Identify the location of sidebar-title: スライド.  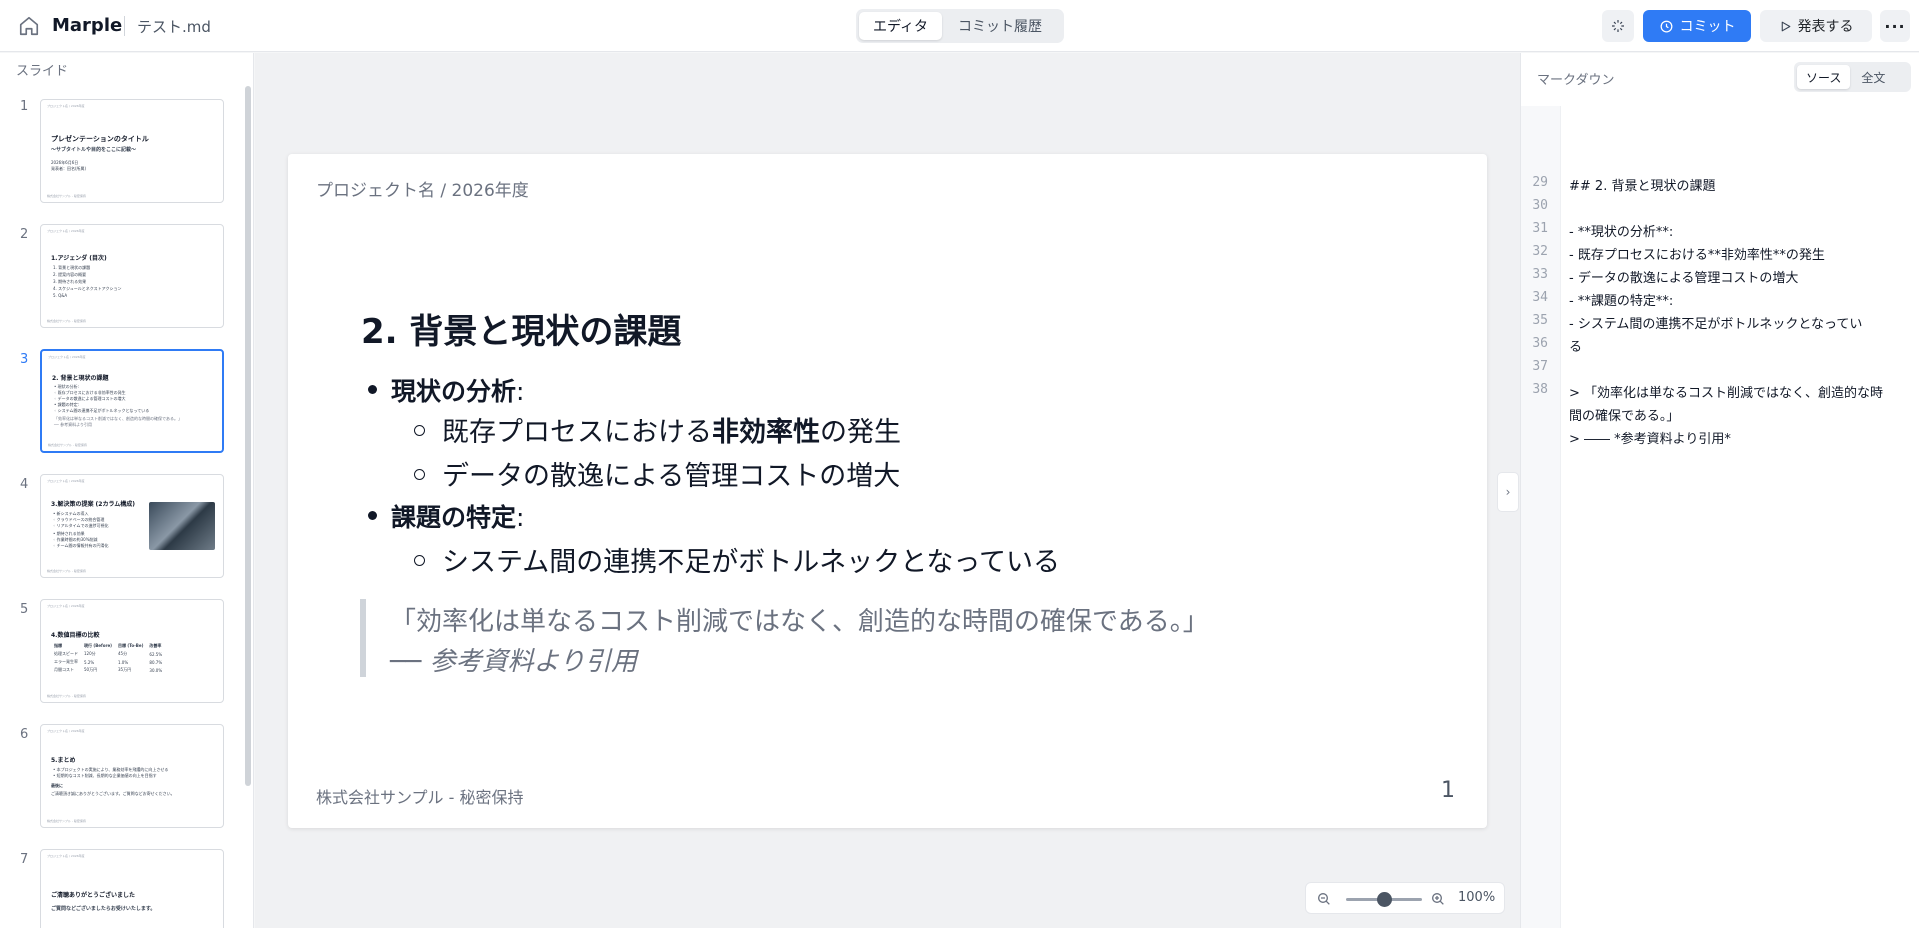
(42, 71).